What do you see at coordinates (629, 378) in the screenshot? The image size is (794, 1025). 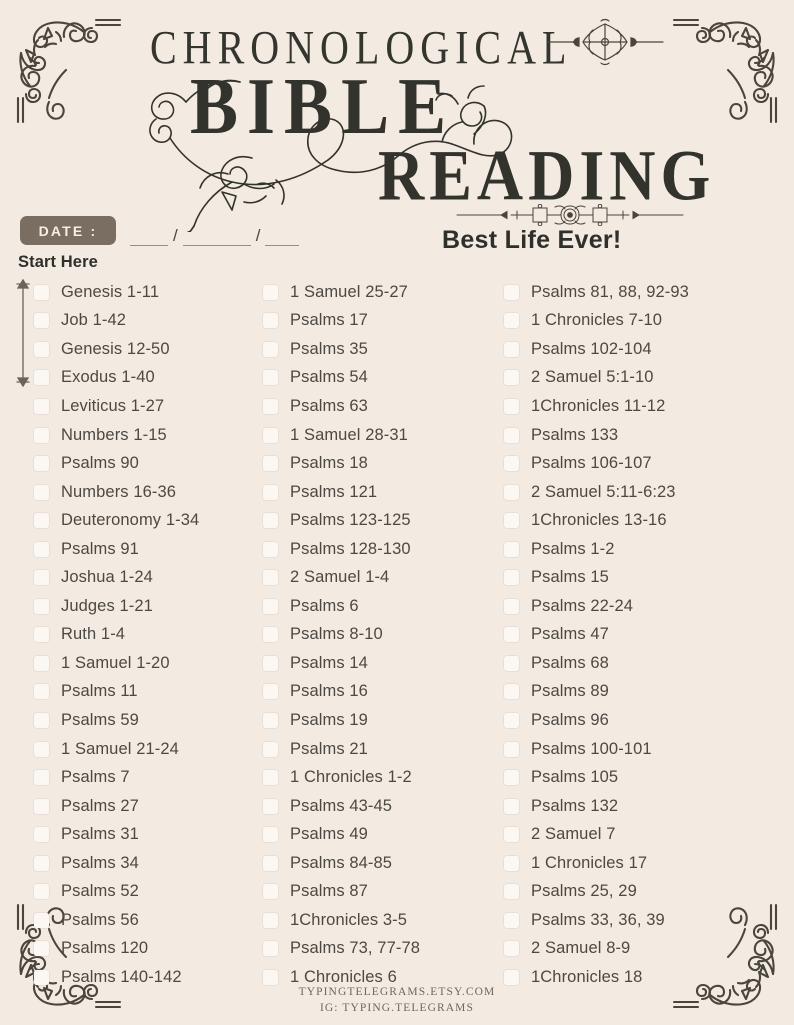 I see `reading-row: 2 Samuel 5:1-10` at bounding box center [629, 378].